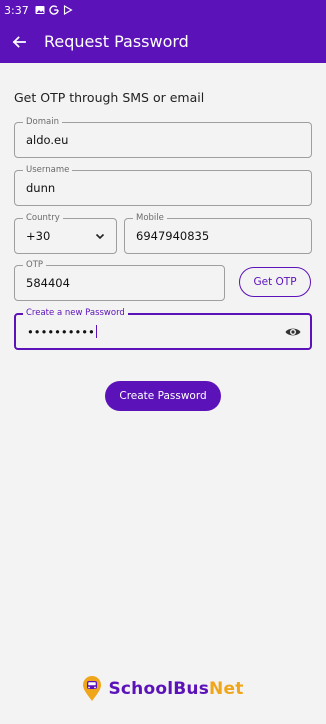  I want to click on eye-icon, so click(293, 331).